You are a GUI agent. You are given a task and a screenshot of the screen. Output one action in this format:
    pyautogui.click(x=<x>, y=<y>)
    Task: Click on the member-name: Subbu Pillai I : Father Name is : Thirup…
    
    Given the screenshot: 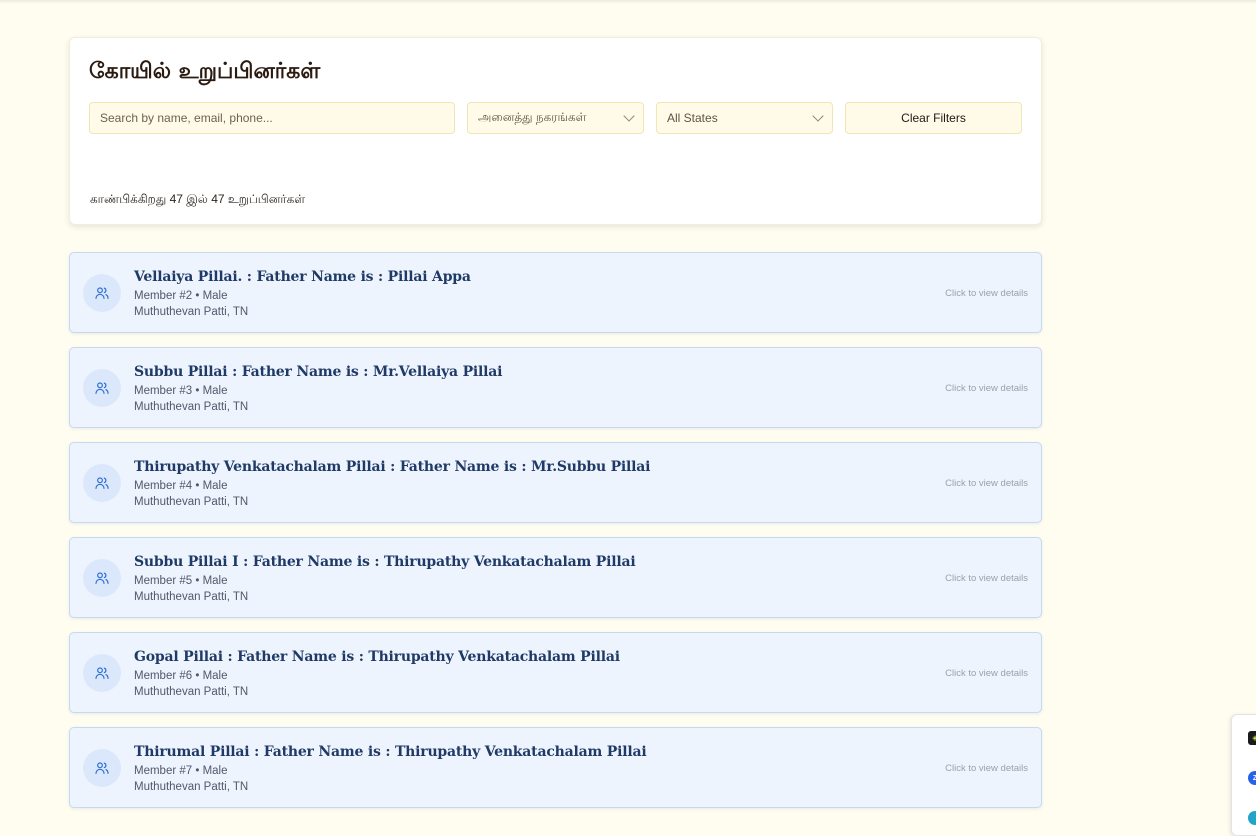 What is the action you would take?
    pyautogui.click(x=385, y=562)
    